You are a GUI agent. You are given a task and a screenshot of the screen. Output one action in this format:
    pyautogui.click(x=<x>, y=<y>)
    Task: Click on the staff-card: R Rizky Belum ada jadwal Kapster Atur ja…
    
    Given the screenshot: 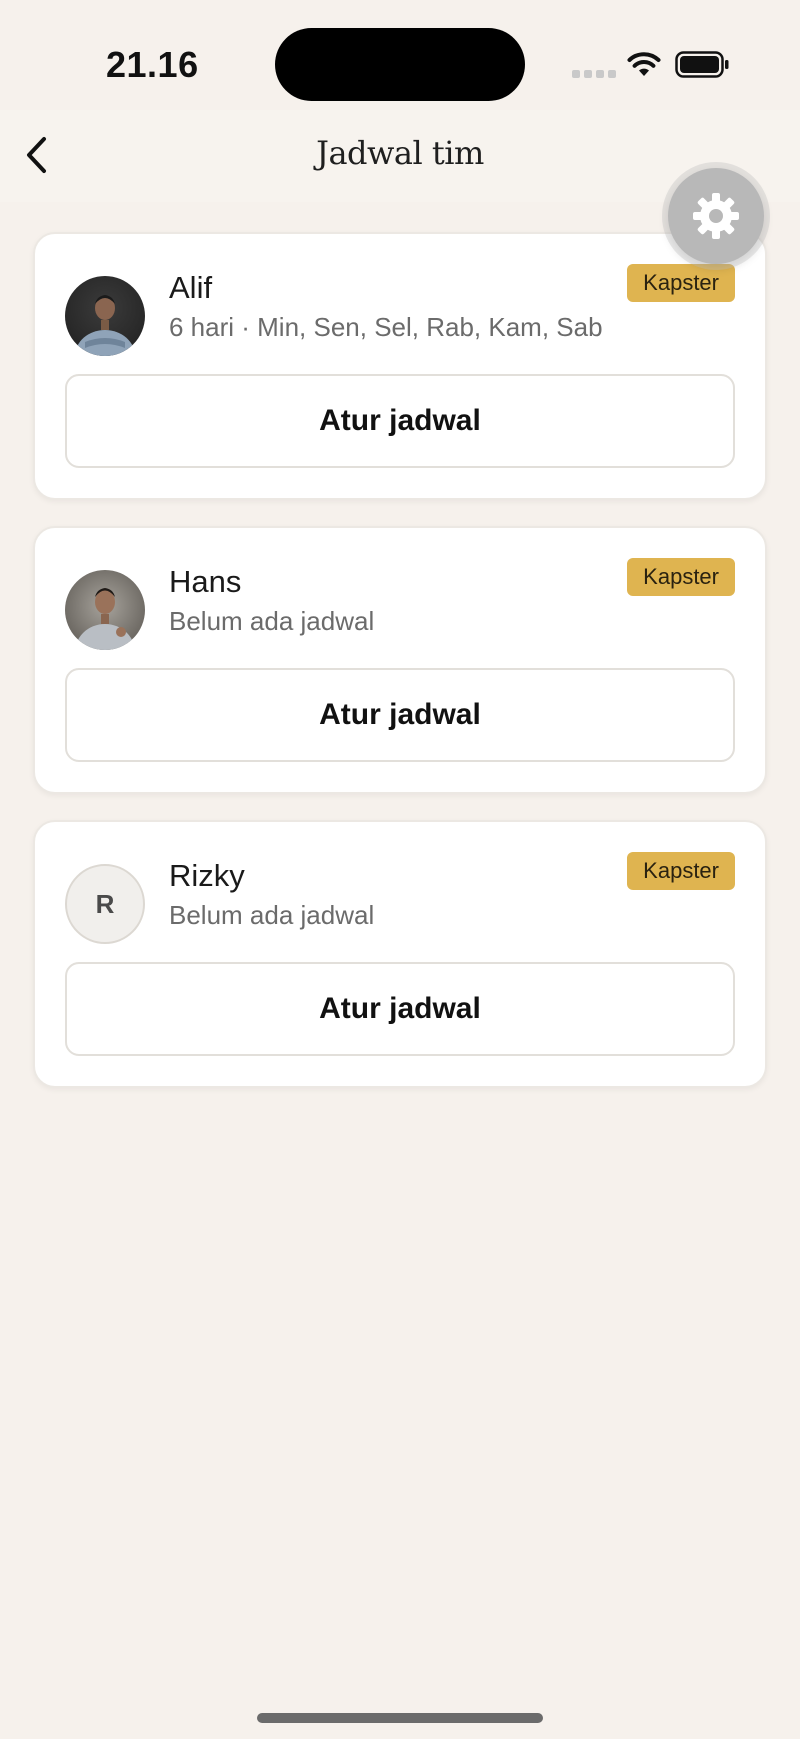 What is the action you would take?
    pyautogui.click(x=400, y=954)
    